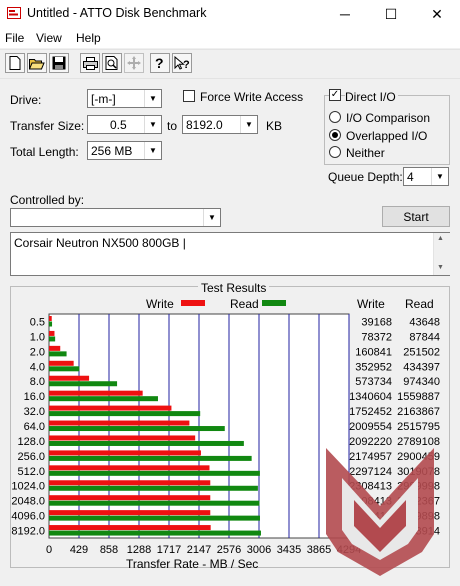  Describe the element at coordinates (289, 550) in the screenshot. I see `x-tick-label: 3435` at that location.